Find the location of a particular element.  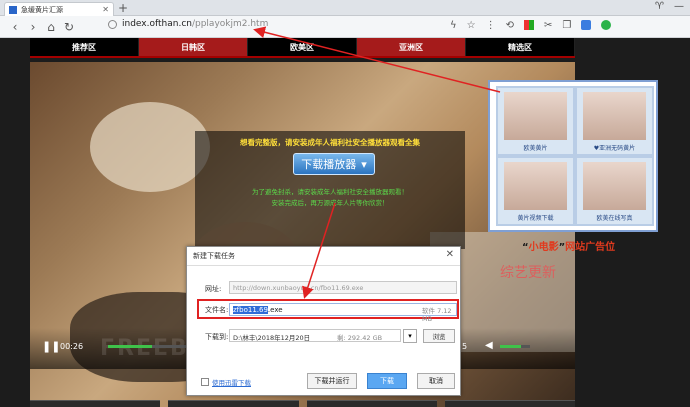

ad-item: 欧美在线写真 is located at coordinates (614, 191).